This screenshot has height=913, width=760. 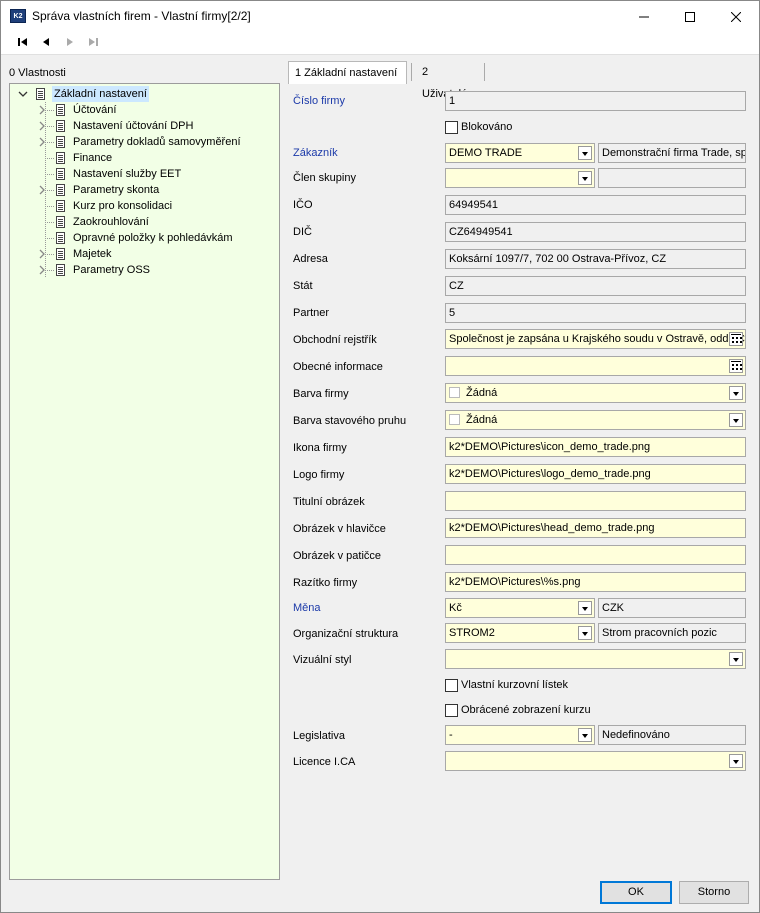 I want to click on obchodni-rejstrik-label: Obchodní rejstřík, so click(x=335, y=340).